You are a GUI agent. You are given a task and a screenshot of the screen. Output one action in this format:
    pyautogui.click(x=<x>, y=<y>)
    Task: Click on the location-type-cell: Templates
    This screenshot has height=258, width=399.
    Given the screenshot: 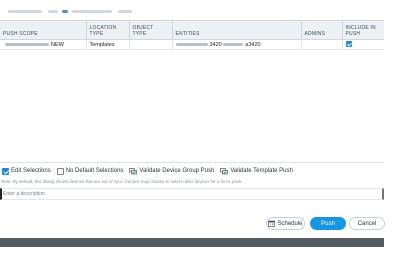 What is the action you would take?
    pyautogui.click(x=108, y=44)
    